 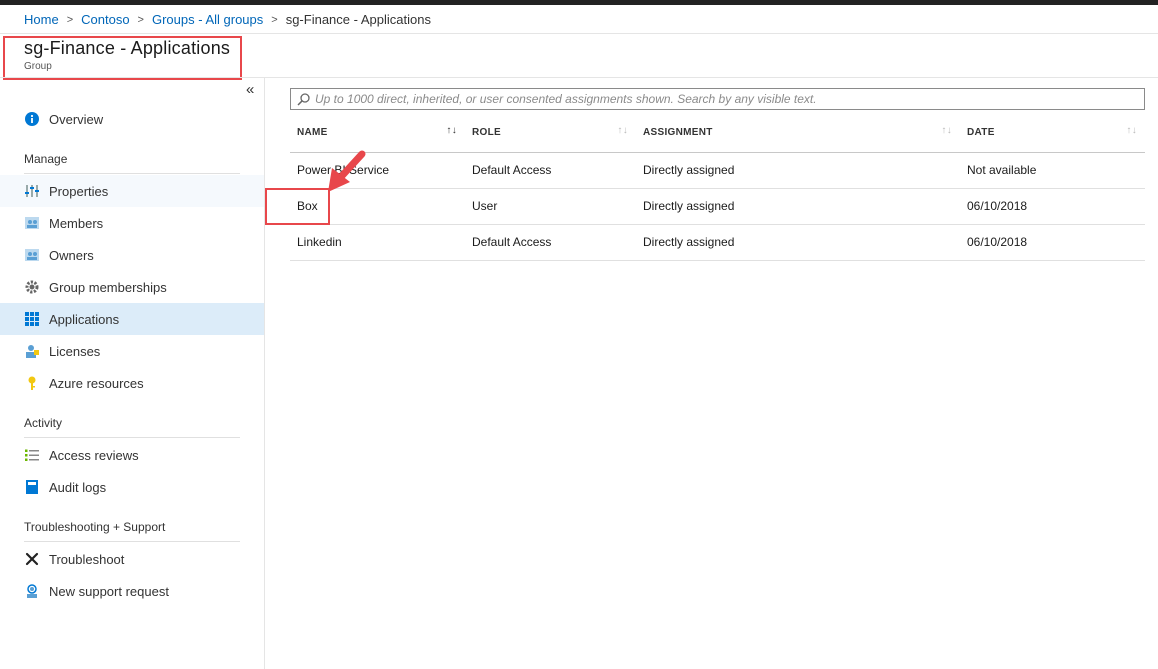 I want to click on sidebar-item-azure-resources: Azure resources, so click(x=132, y=383).